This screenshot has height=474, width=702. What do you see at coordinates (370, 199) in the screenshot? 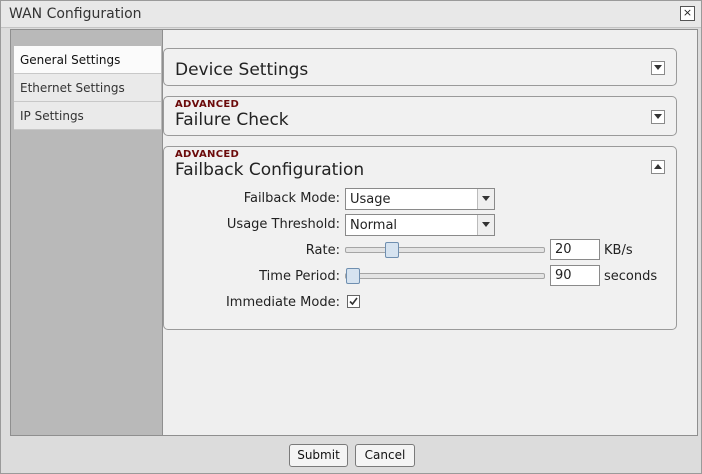
I see `selected-value: Usage` at bounding box center [370, 199].